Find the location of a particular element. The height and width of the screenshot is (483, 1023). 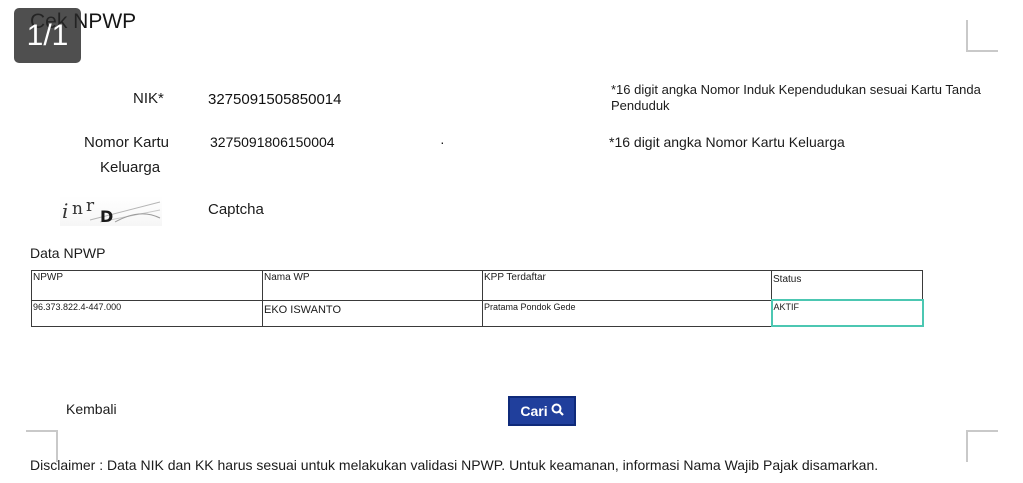

search-icon is located at coordinates (557, 411).